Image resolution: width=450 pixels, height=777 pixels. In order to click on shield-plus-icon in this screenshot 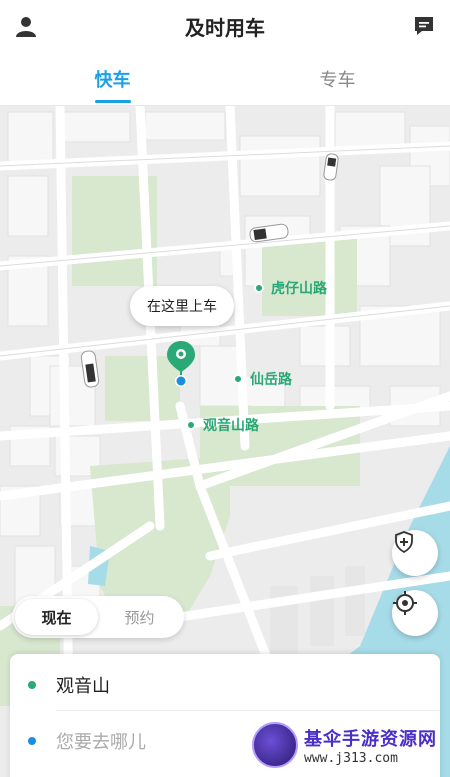, I will do `click(404, 542)`.